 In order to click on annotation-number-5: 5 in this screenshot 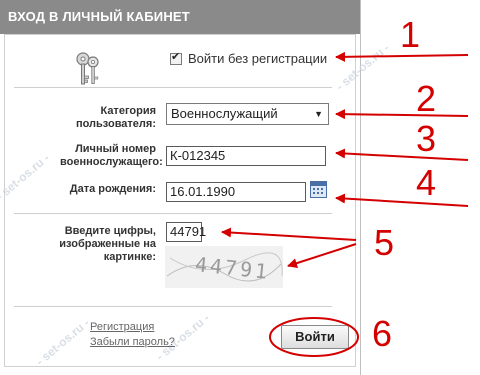, I will do `click(384, 242)`.